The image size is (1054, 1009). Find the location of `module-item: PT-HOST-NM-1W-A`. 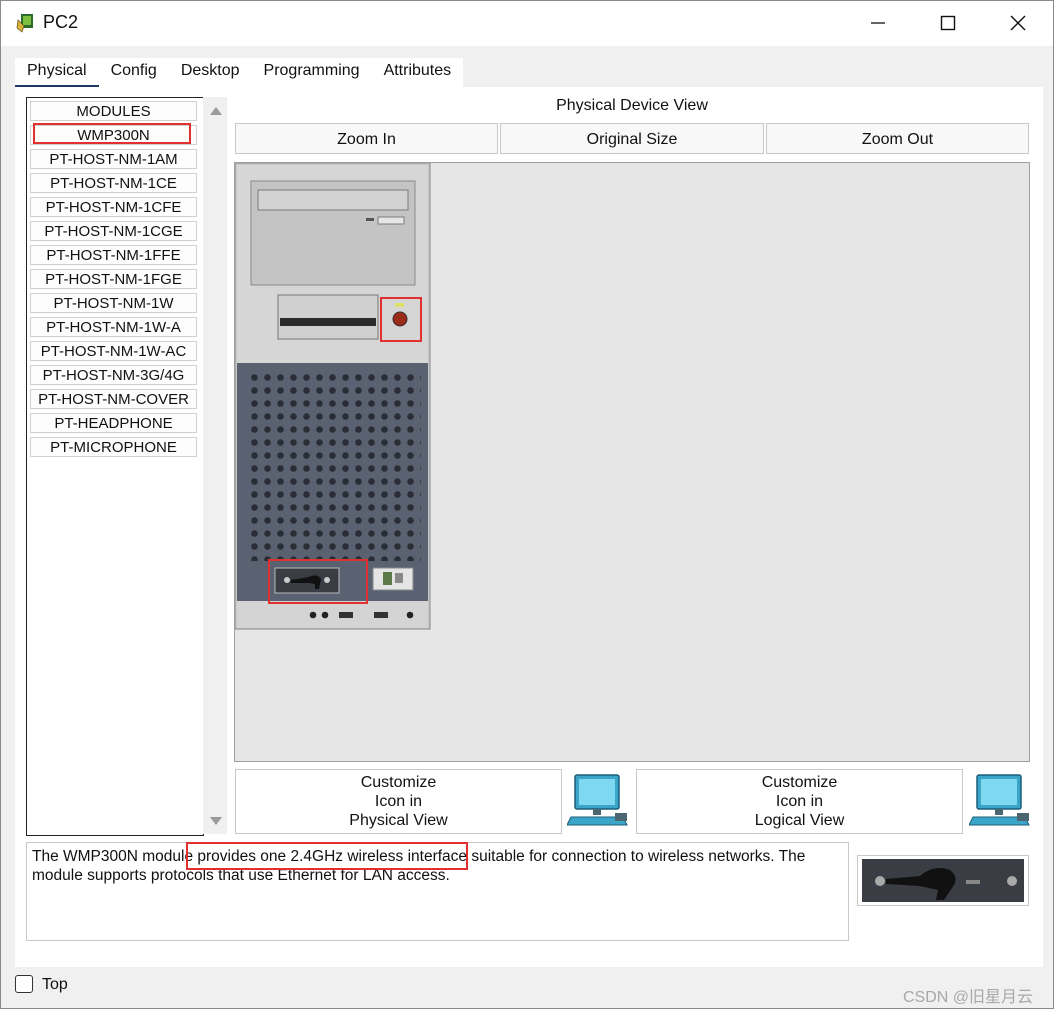

module-item: PT-HOST-NM-1W-A is located at coordinates (113, 327).